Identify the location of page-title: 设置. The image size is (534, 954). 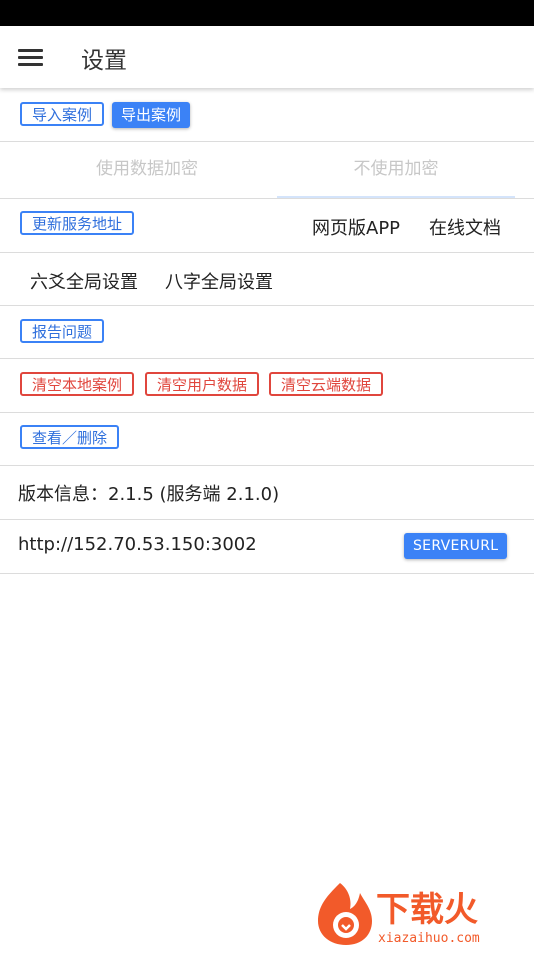
(104, 61).